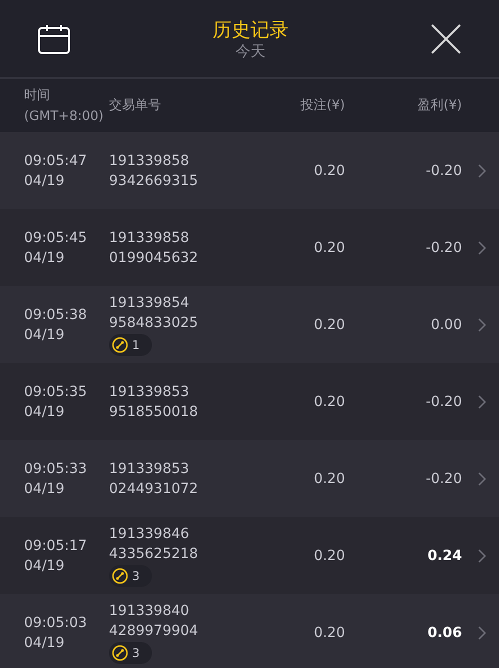 The image size is (499, 668). Describe the element at coordinates (249, 555) in the screenshot. I see `history-row: 09:05:17 04/19 191339846 4335625218 3 0.20 0.24` at that location.